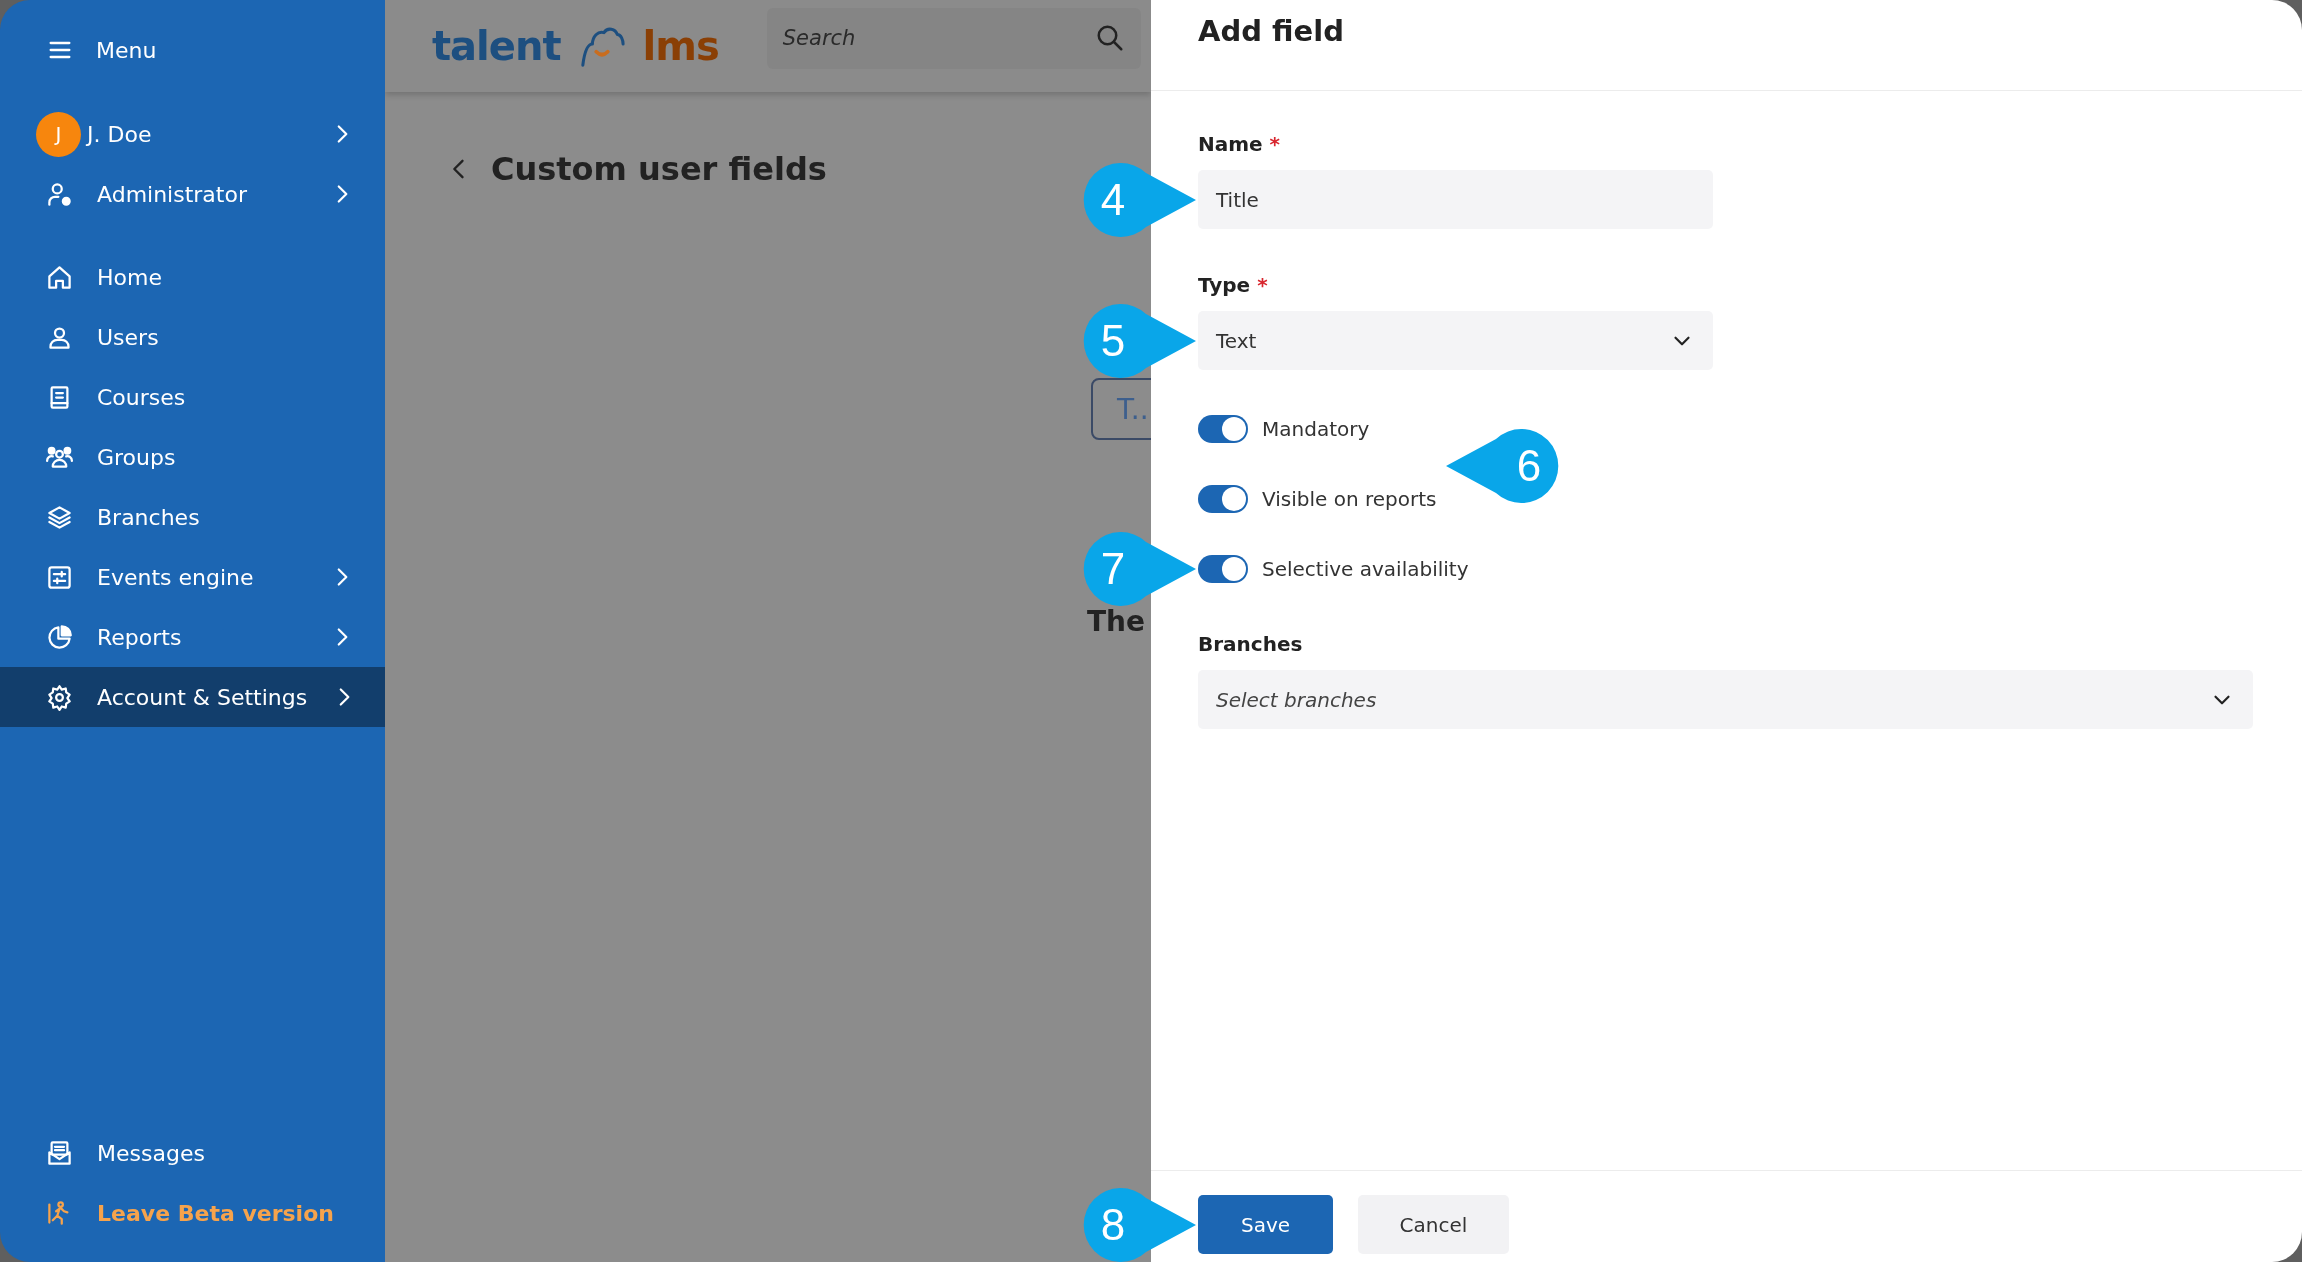 This screenshot has height=1262, width=2302. What do you see at coordinates (192, 637) in the screenshot?
I see `sidebar-item: Reports` at bounding box center [192, 637].